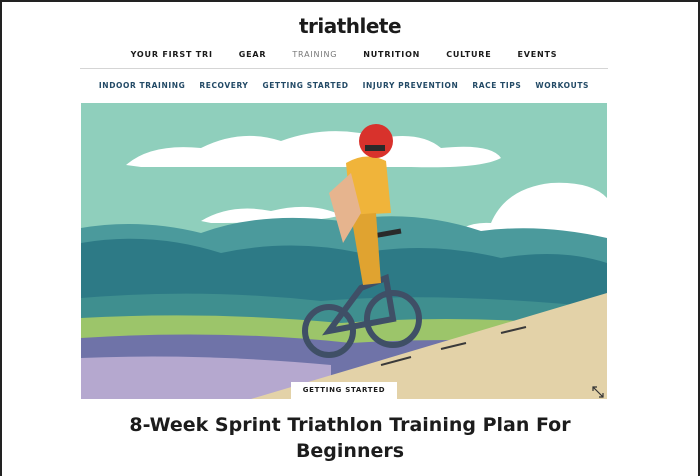 The width and height of the screenshot is (700, 476). Describe the element at coordinates (350, 1) in the screenshot. I see `window-frame-top` at that location.